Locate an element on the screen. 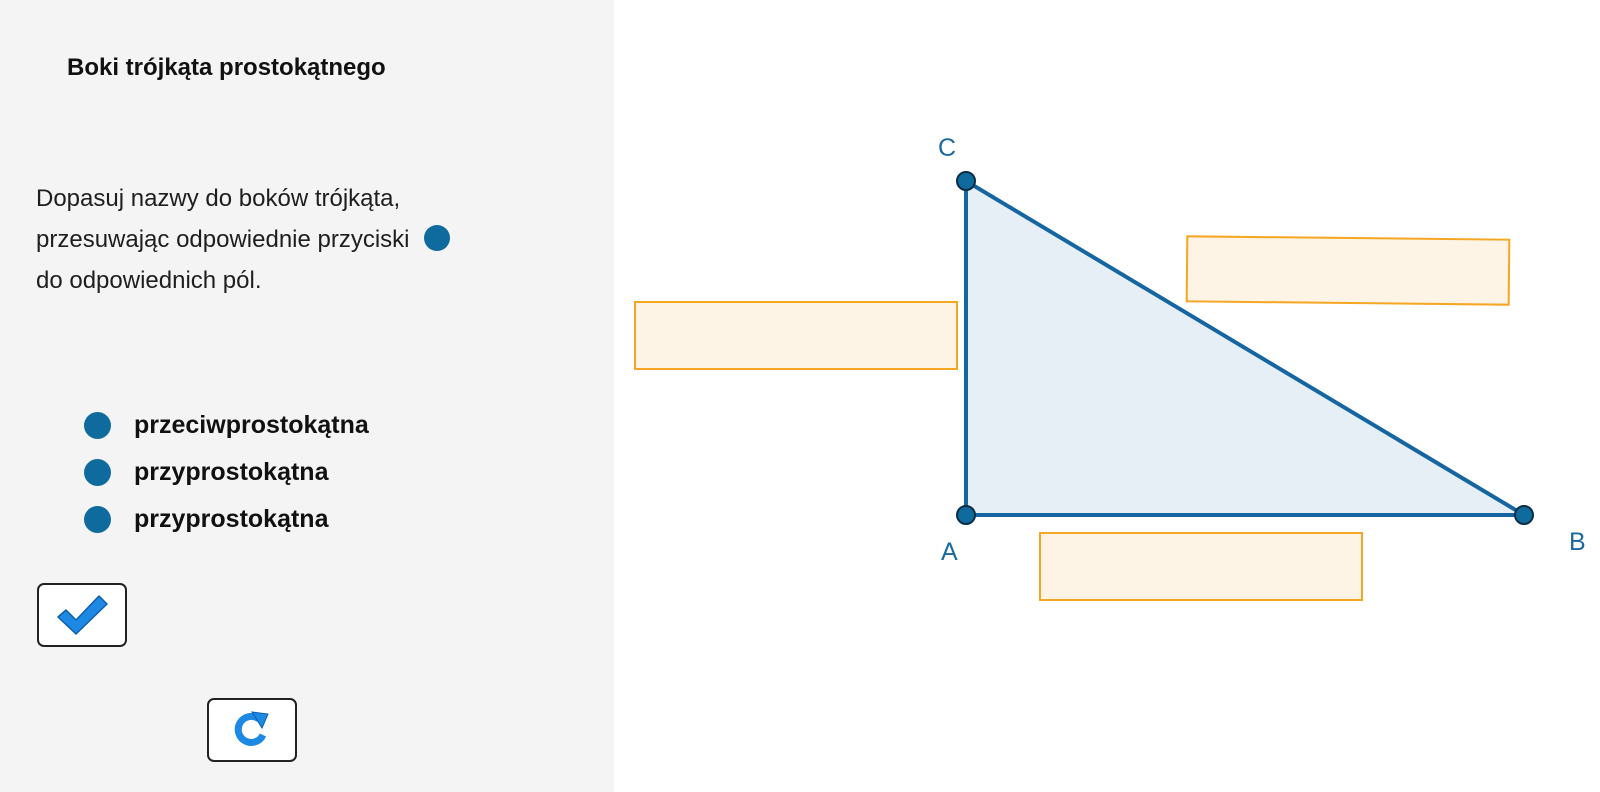  vertex-point-c is located at coordinates (966, 181).